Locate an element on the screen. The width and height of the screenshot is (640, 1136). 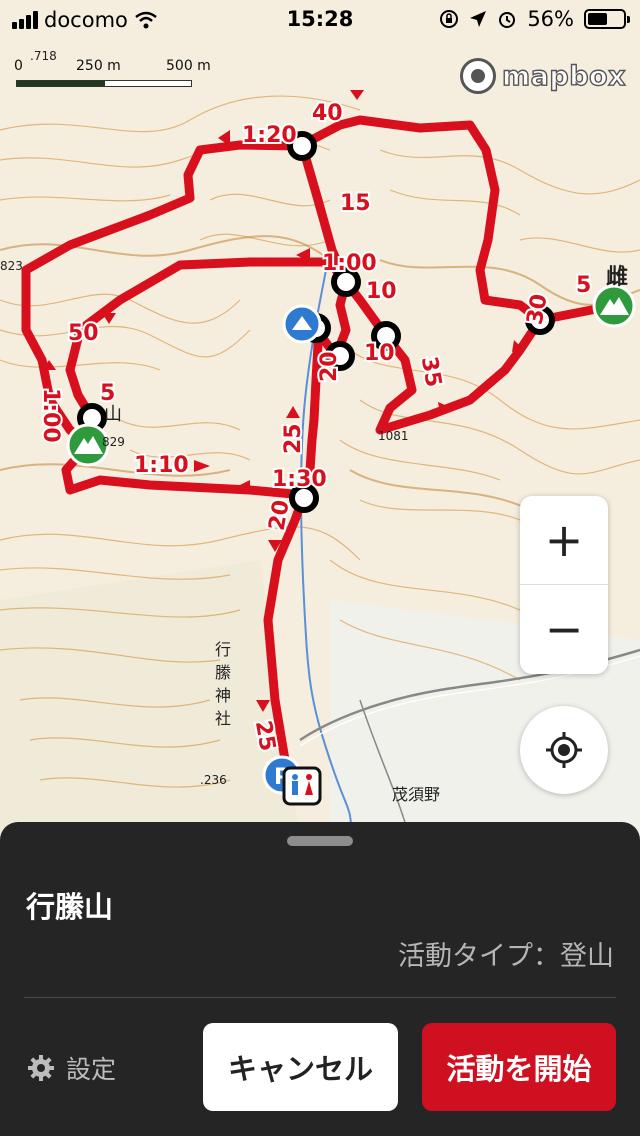
status-icons: 56% is located at coordinates (534, 19).